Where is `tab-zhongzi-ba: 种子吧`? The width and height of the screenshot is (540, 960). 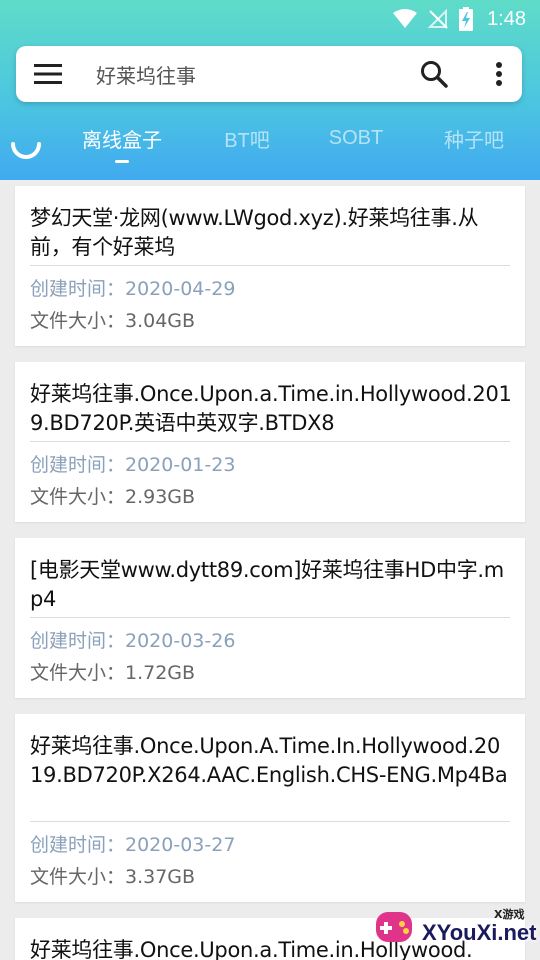 tab-zhongzi-ba: 种子吧 is located at coordinates (474, 138).